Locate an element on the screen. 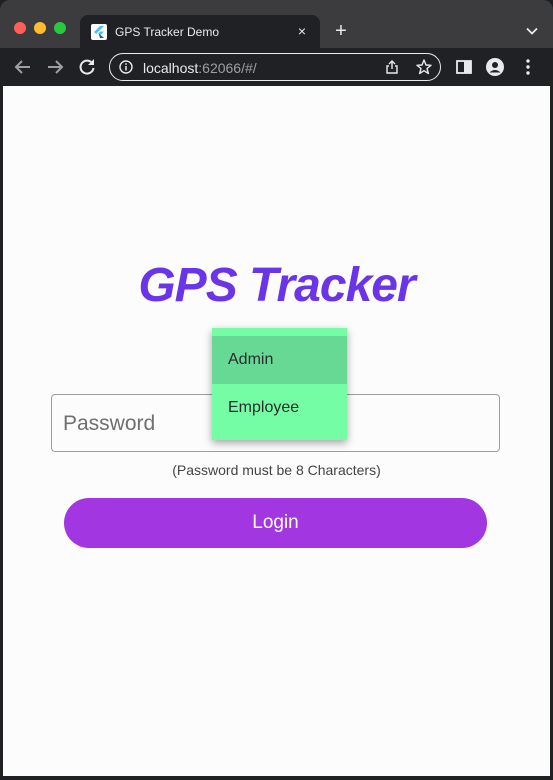 This screenshot has width=553, height=780. reload-icon is located at coordinates (87, 67).